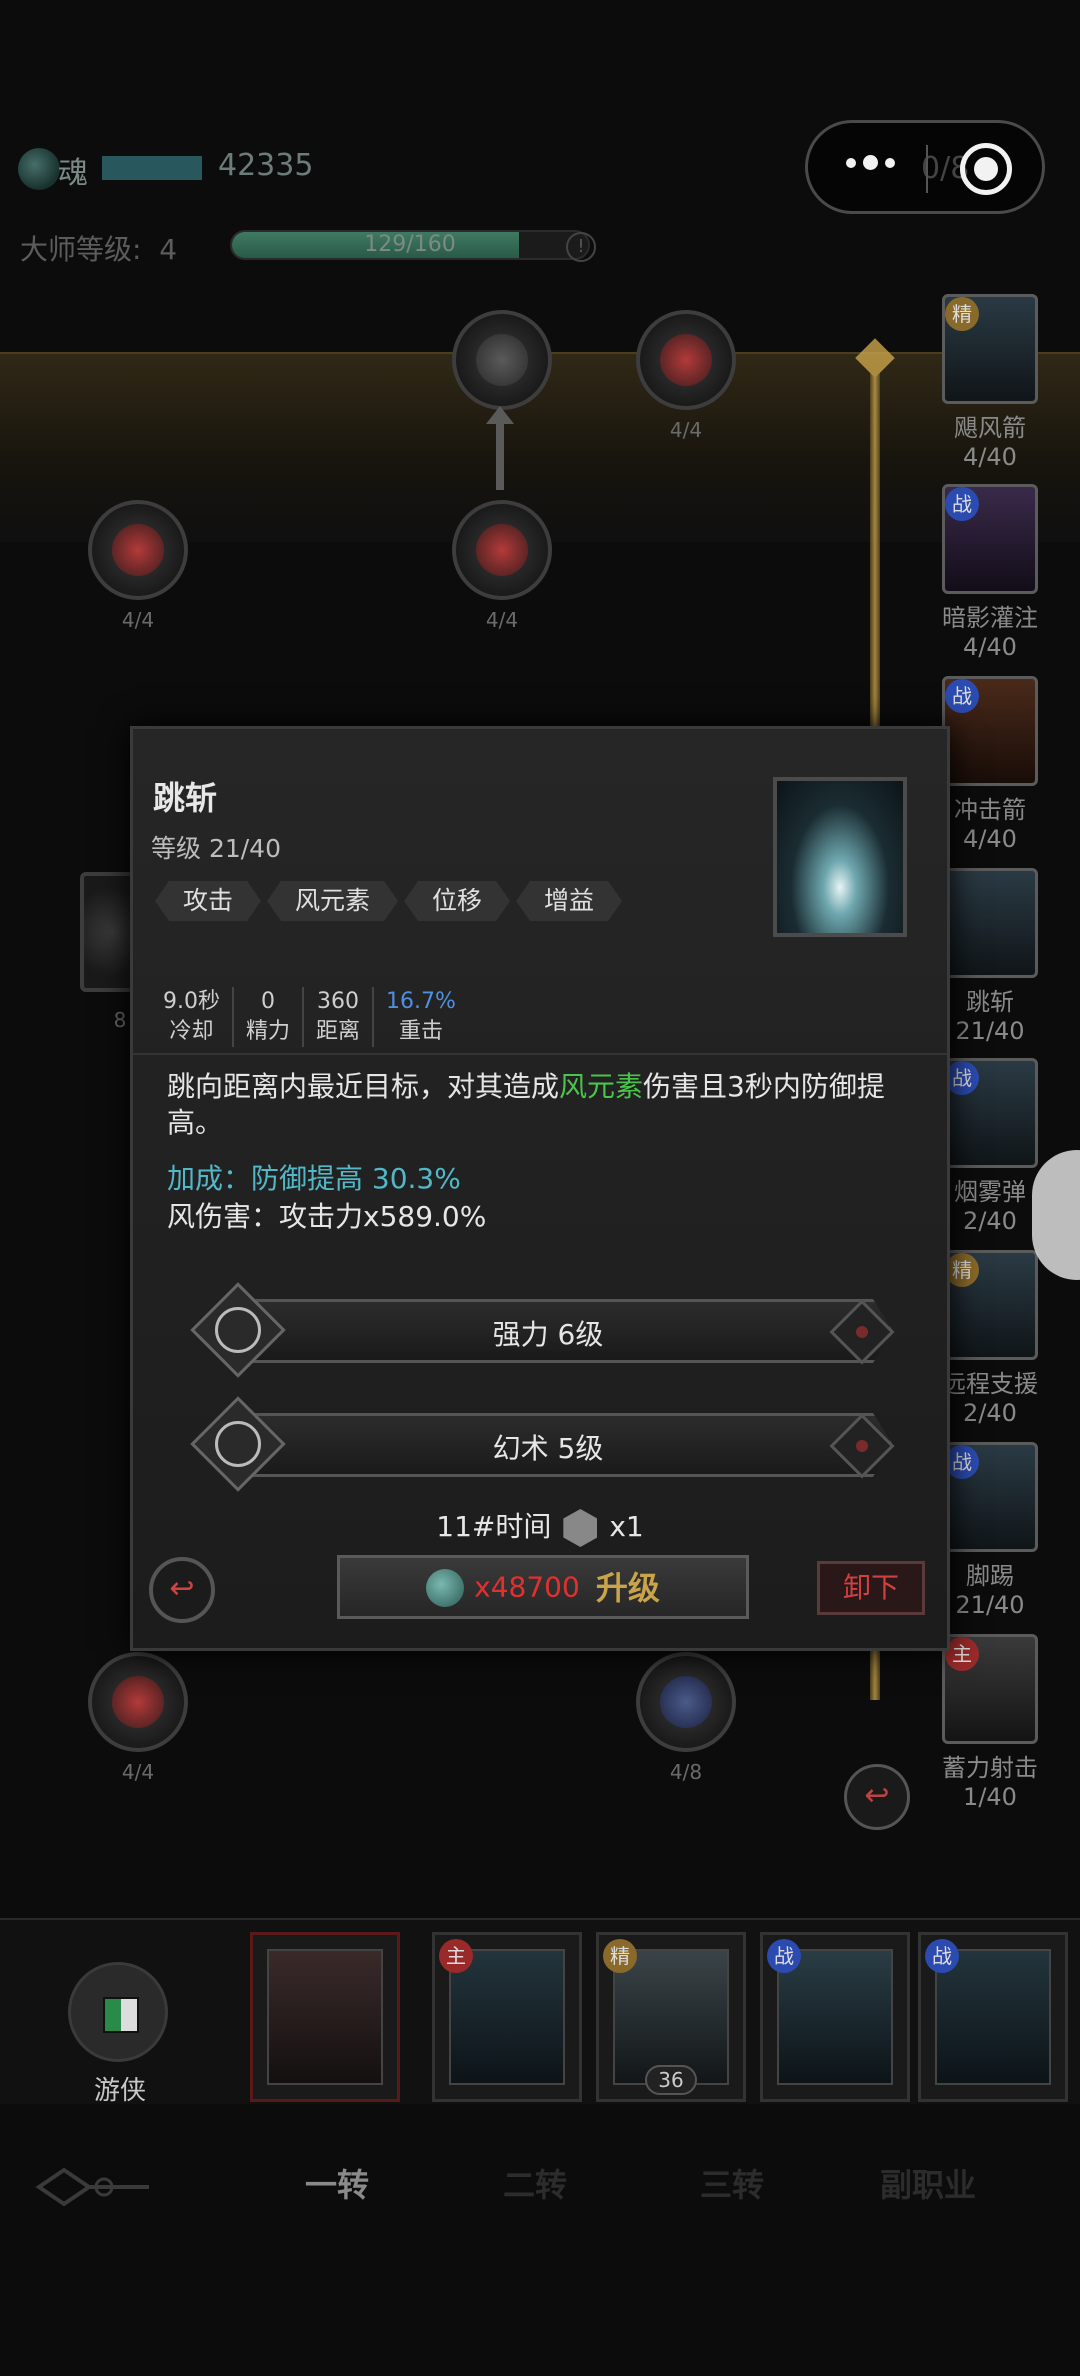 Image resolution: width=1080 pixels, height=2376 pixels. I want to click on master-level: 大师等级: 4, so click(99, 249).